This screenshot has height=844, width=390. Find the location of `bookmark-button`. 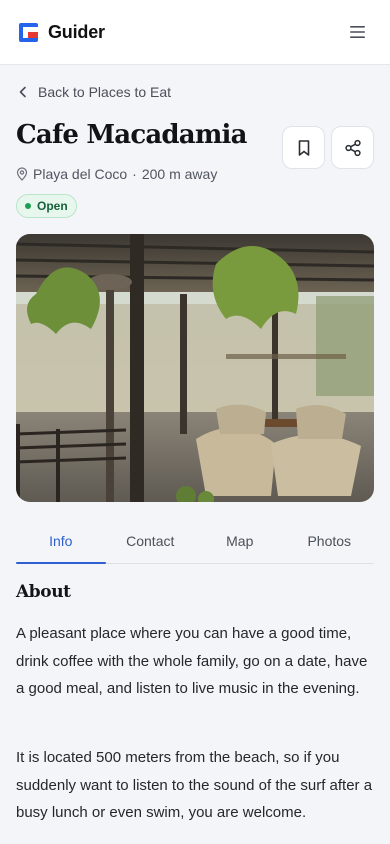

bookmark-button is located at coordinates (303, 147).